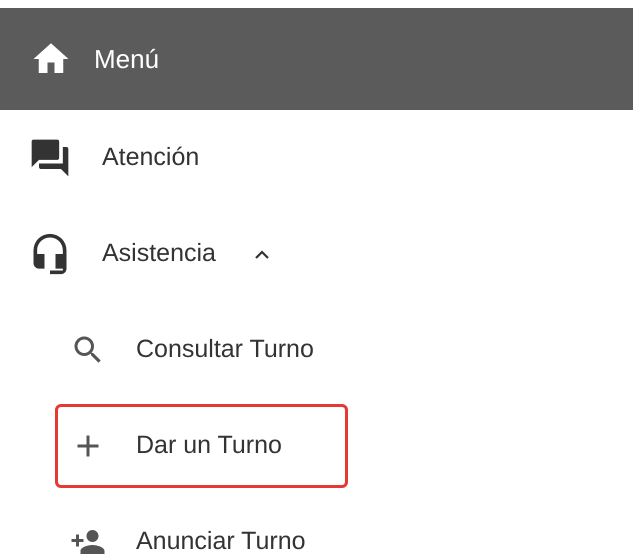  I want to click on header-title: Menú, so click(127, 59).